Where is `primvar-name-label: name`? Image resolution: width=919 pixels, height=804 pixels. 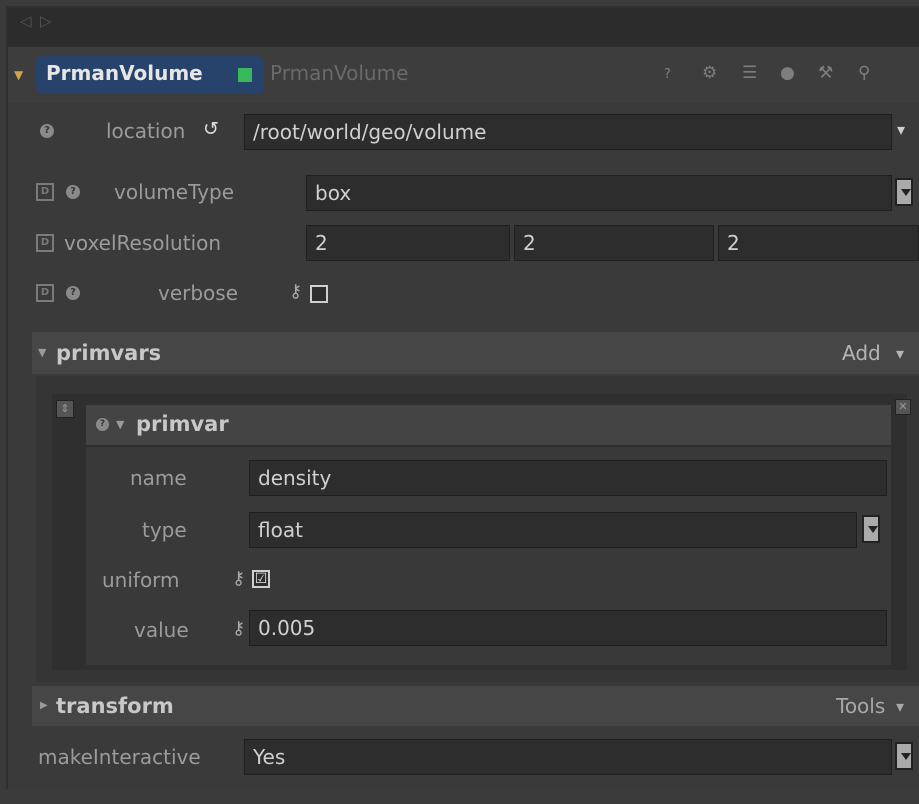 primvar-name-label: name is located at coordinates (158, 478).